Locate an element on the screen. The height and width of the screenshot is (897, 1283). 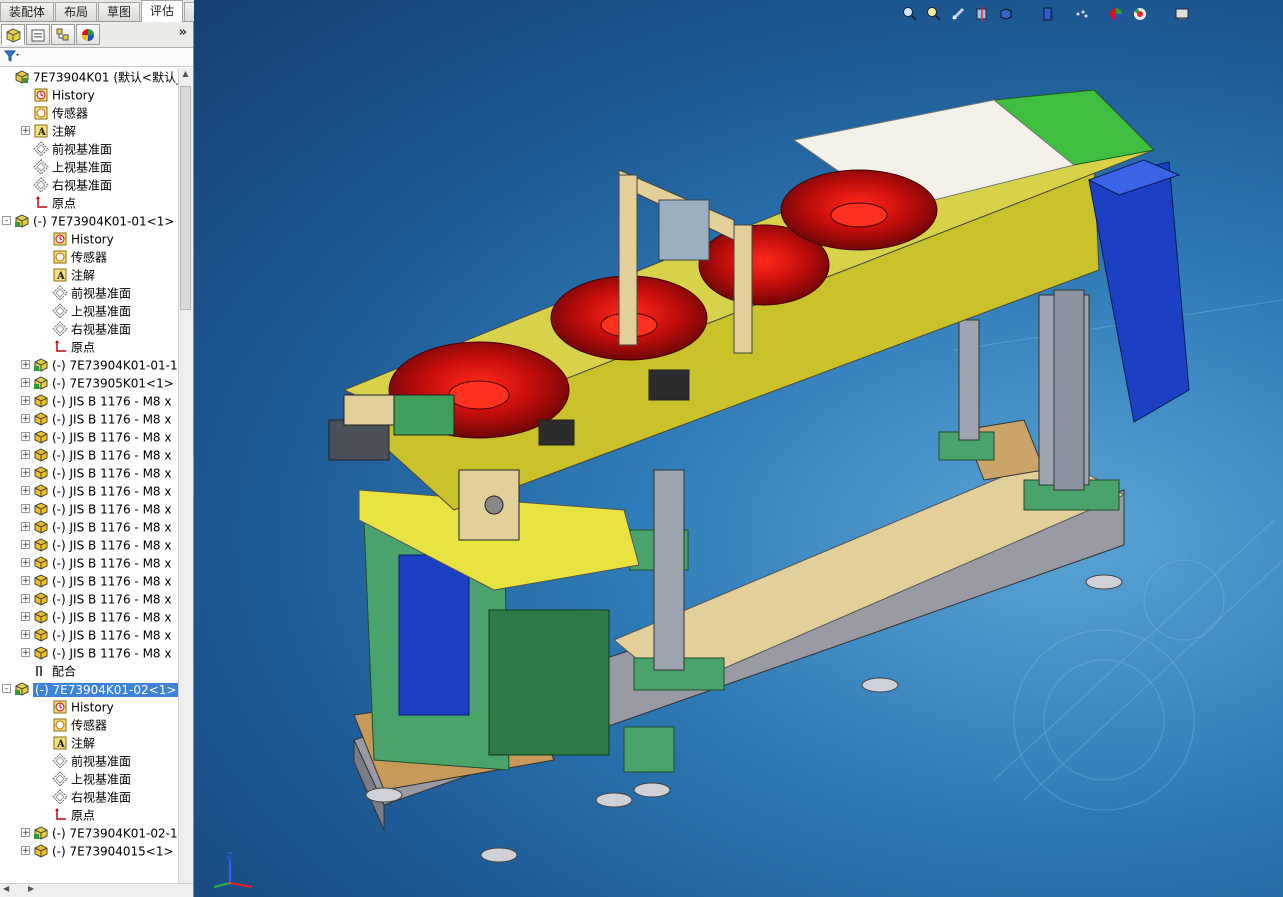
tree-vertical-scrollbar: ▲ is located at coordinates (185, 476).